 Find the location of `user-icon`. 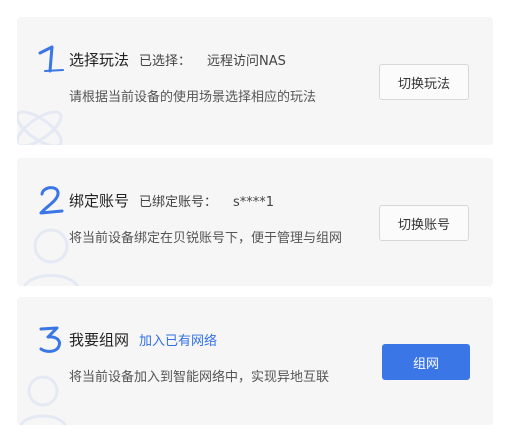

user-icon is located at coordinates (43, 400).